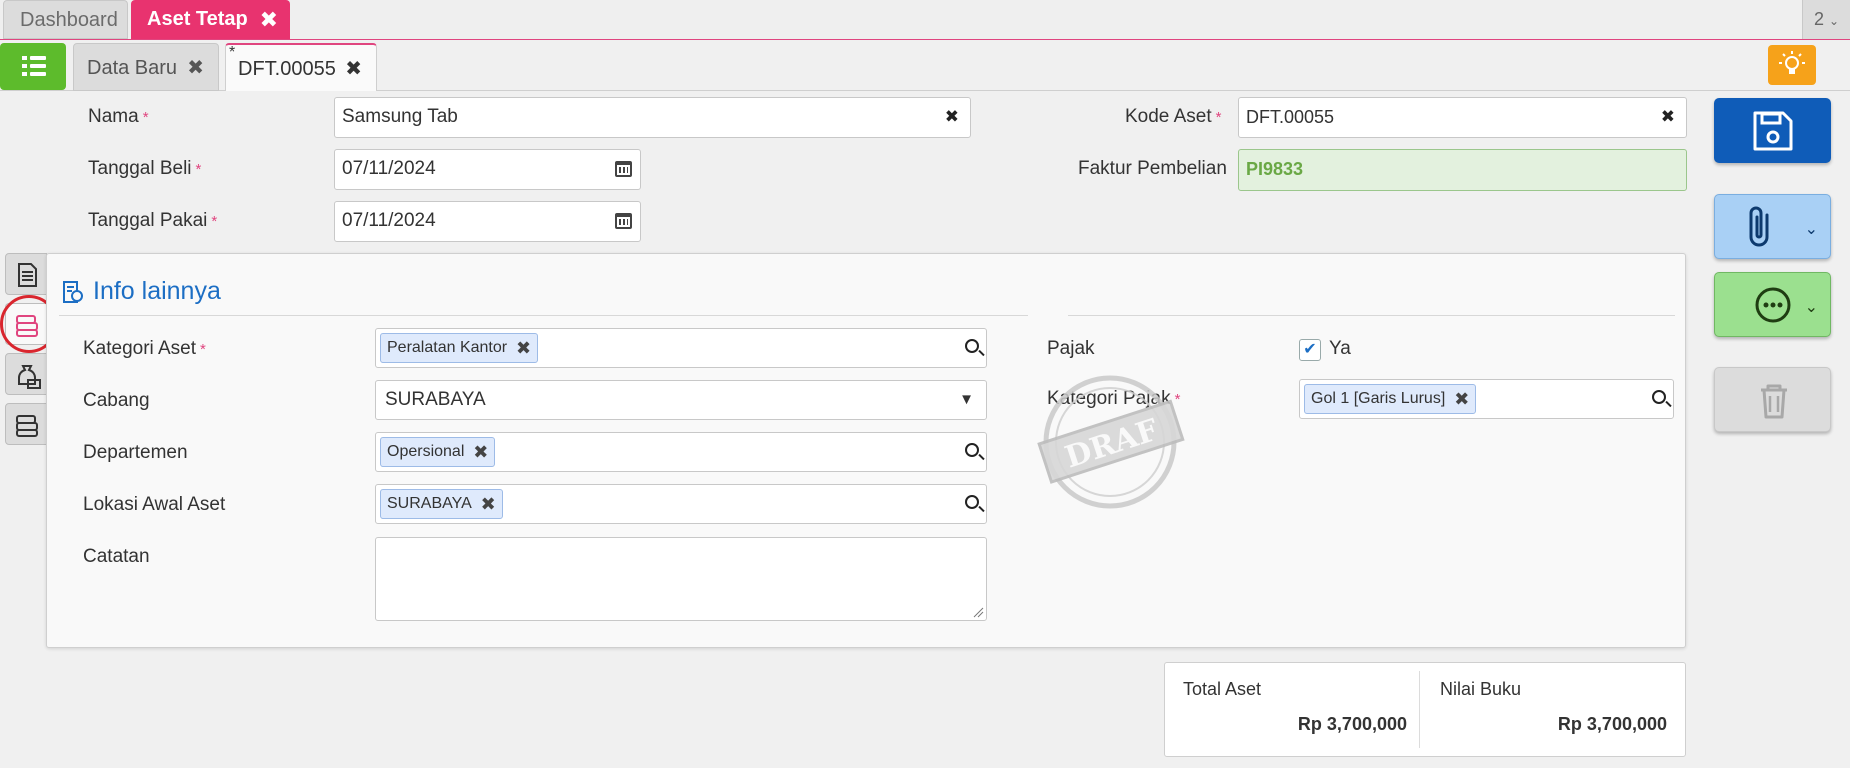  What do you see at coordinates (157, 291) in the screenshot?
I see `panel-title: Info lainnya` at bounding box center [157, 291].